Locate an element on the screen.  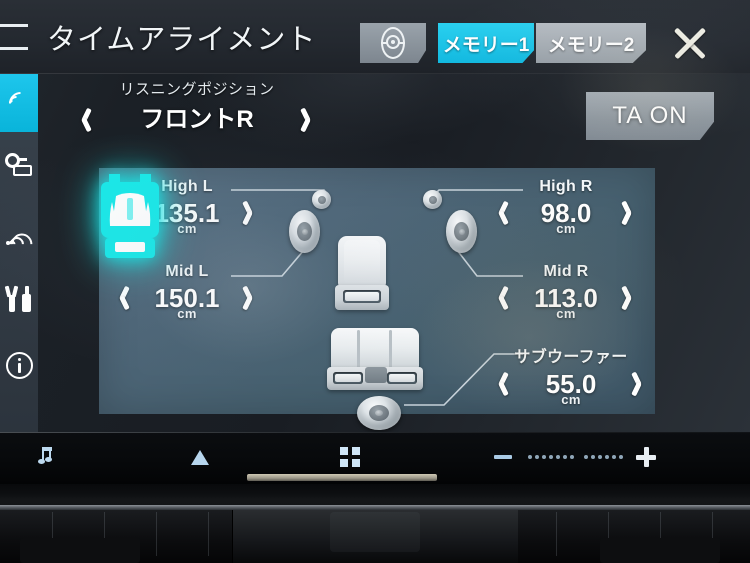
mid-left-control: Mid L 150.1 cm is located at coordinates (187, 292).